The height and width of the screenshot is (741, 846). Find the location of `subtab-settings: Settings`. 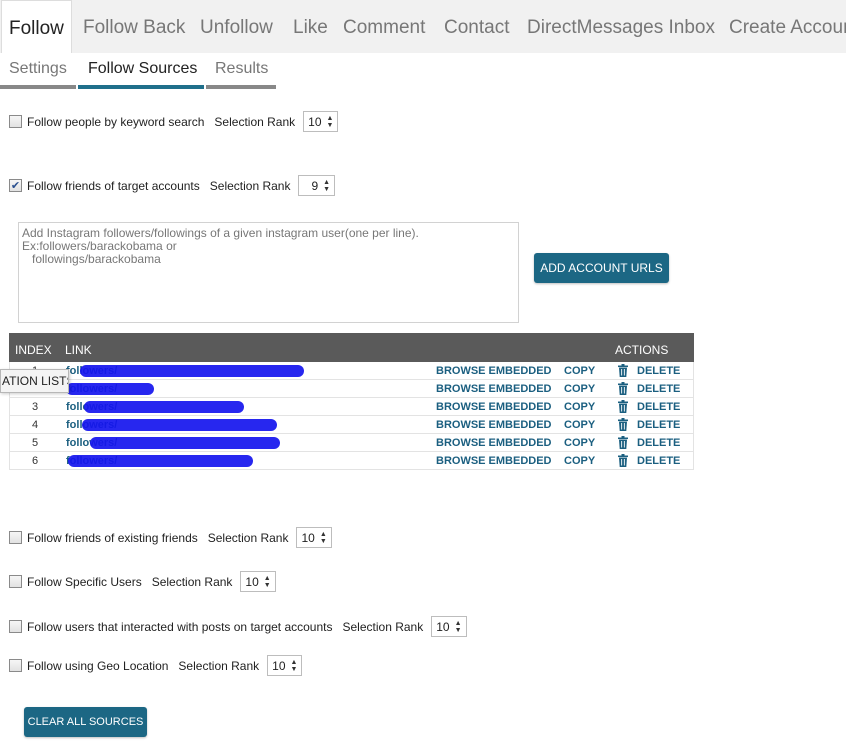

subtab-settings: Settings is located at coordinates (38, 73).